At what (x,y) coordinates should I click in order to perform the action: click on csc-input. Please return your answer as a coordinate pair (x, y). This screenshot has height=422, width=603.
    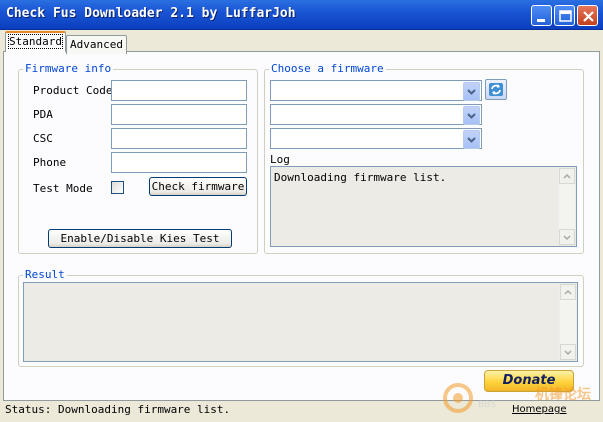
    Looking at the image, I should click on (179, 138).